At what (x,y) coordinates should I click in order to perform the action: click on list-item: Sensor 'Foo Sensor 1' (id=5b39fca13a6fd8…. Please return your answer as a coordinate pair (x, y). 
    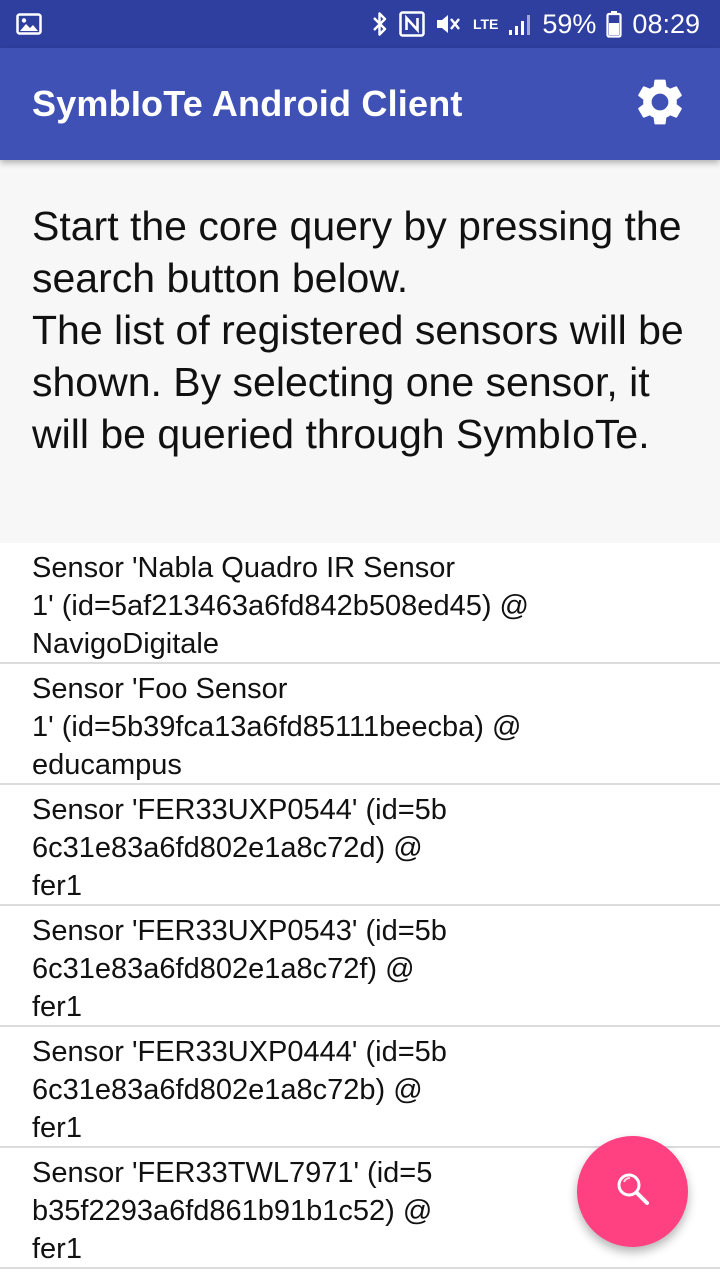
    Looking at the image, I should click on (360, 724).